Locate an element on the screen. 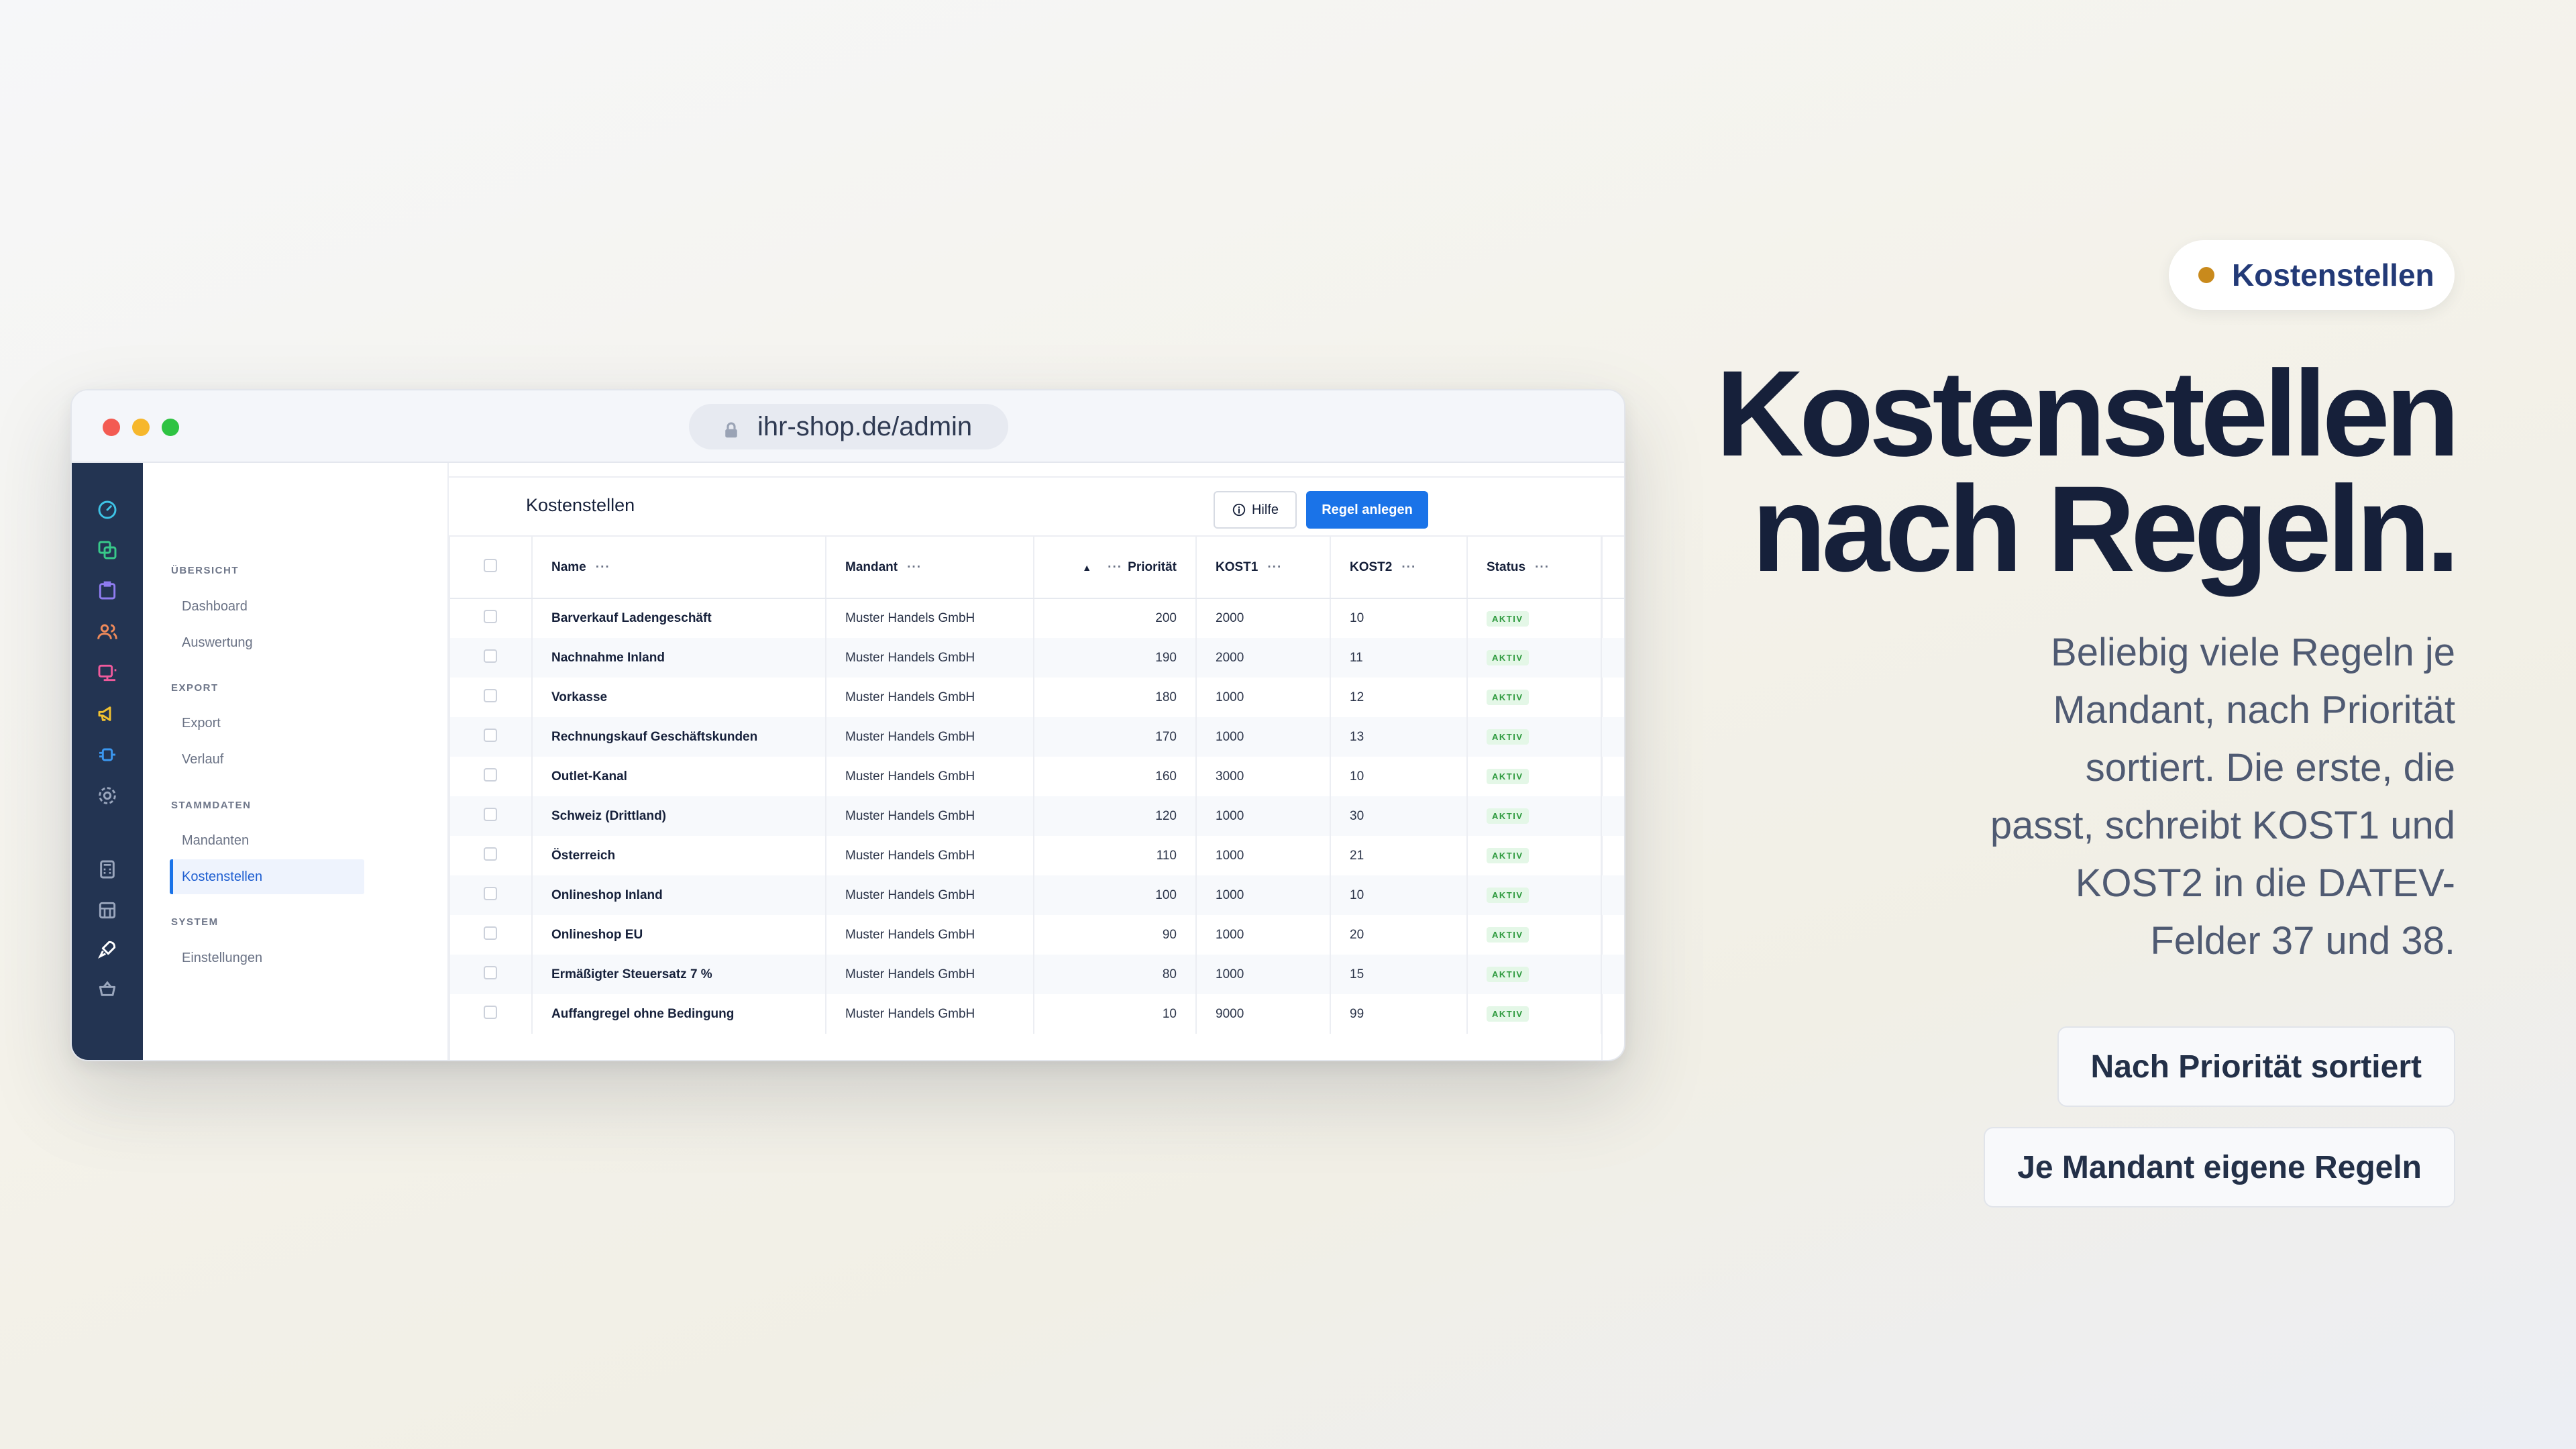  help-button: Hilfe is located at coordinates (1255, 510).